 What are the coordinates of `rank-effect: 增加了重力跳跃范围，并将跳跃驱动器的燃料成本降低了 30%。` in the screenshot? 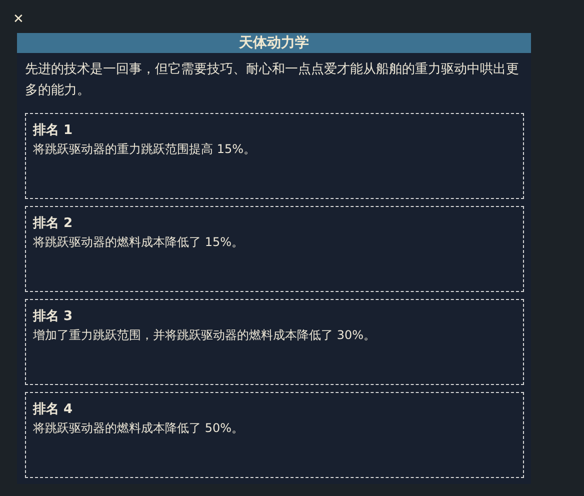 It's located at (204, 335).